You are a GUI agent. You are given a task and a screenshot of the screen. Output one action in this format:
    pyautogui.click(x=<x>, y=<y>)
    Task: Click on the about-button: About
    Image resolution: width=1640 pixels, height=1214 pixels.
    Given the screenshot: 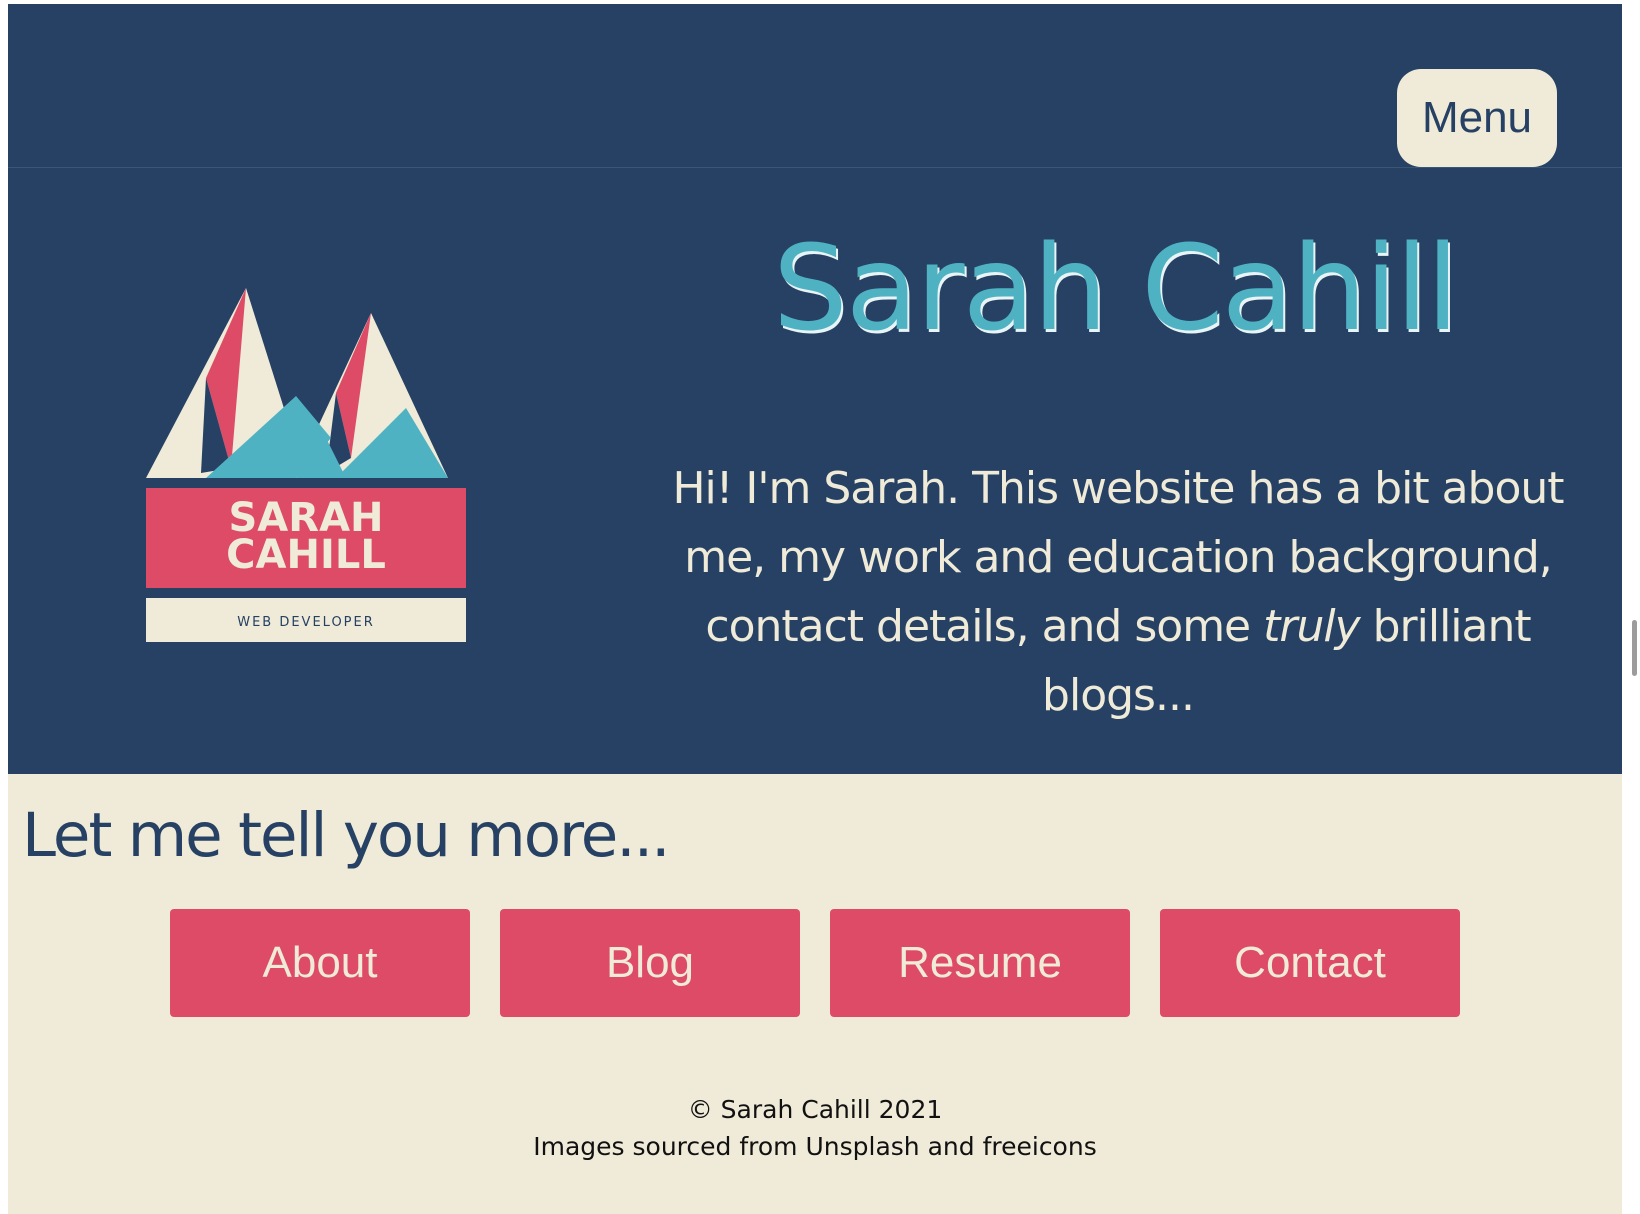 What is the action you would take?
    pyautogui.click(x=320, y=963)
    